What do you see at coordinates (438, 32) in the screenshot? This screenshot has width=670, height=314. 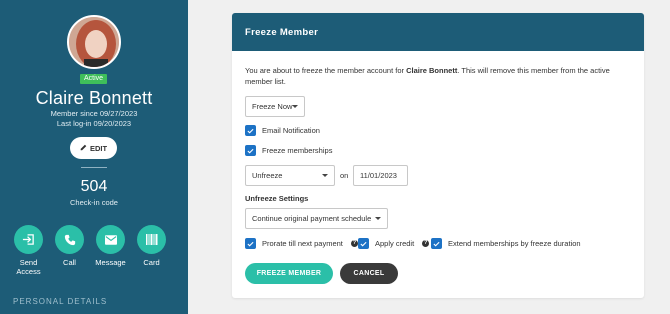 I see `dialog-title: Freeze Member` at bounding box center [438, 32].